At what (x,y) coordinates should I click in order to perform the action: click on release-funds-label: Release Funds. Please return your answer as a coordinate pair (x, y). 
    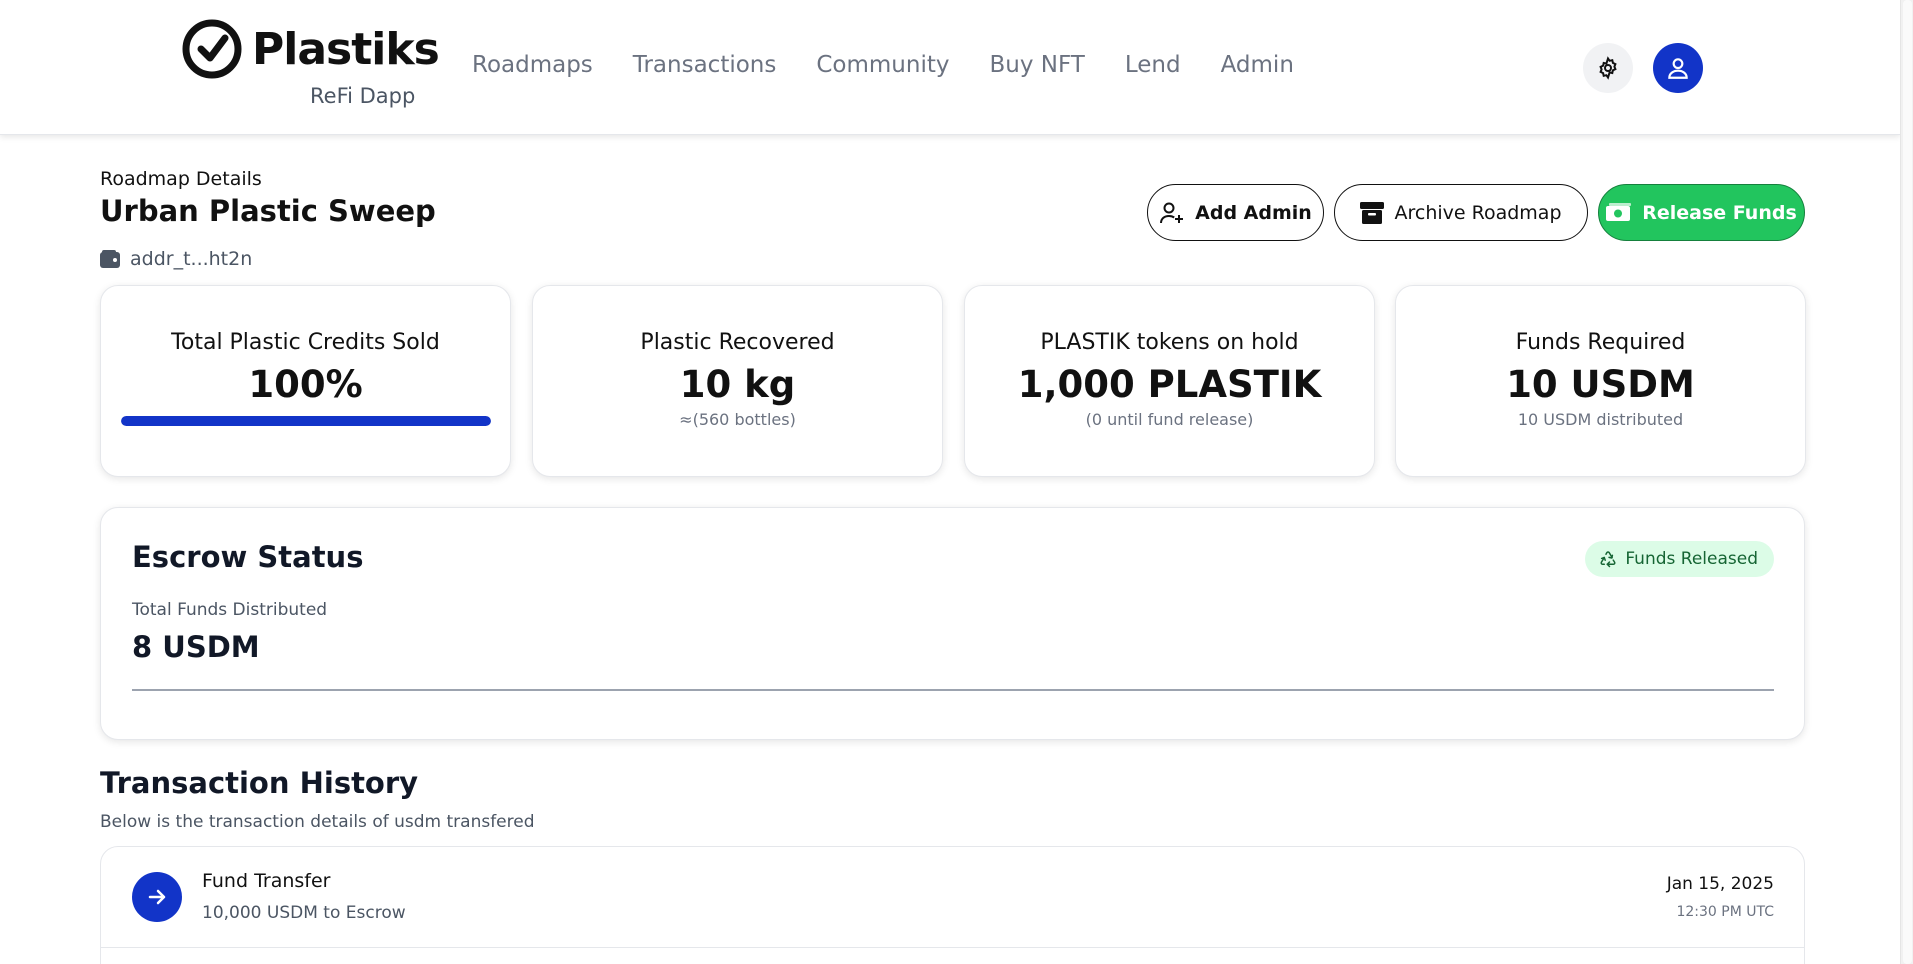
    Looking at the image, I should click on (1719, 212).